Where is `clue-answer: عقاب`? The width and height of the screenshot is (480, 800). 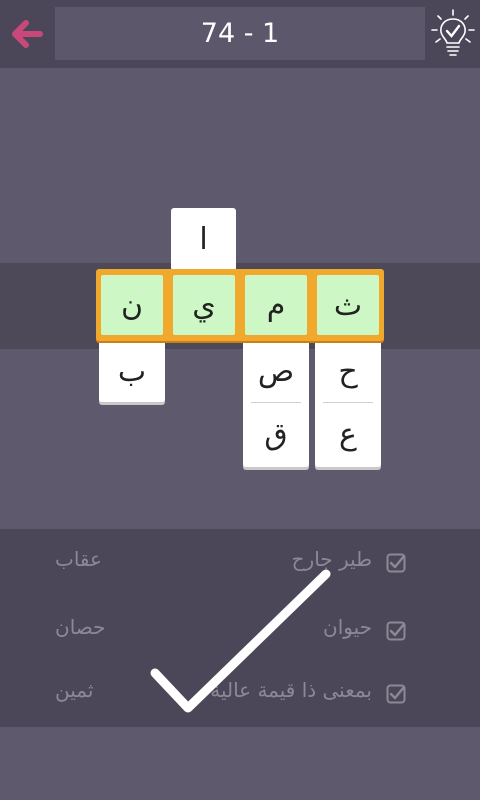
clue-answer: عقاب is located at coordinates (78, 559).